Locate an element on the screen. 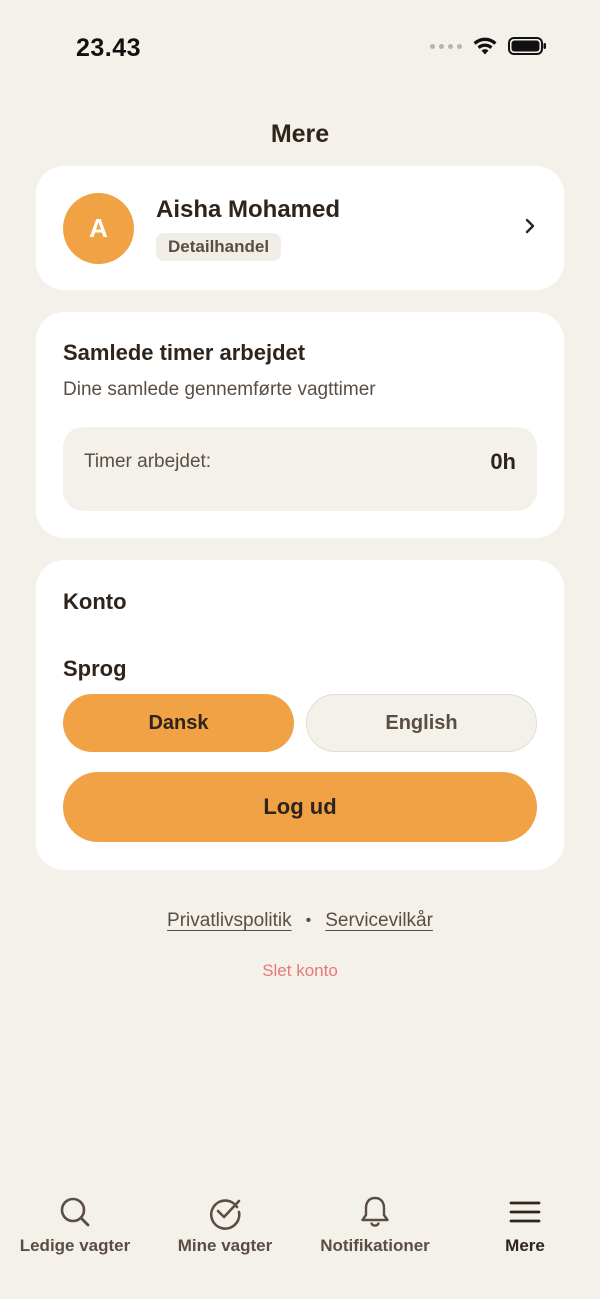 The image size is (600, 1299). tab-available-shifts: Ledige vagter is located at coordinates (75, 1225).